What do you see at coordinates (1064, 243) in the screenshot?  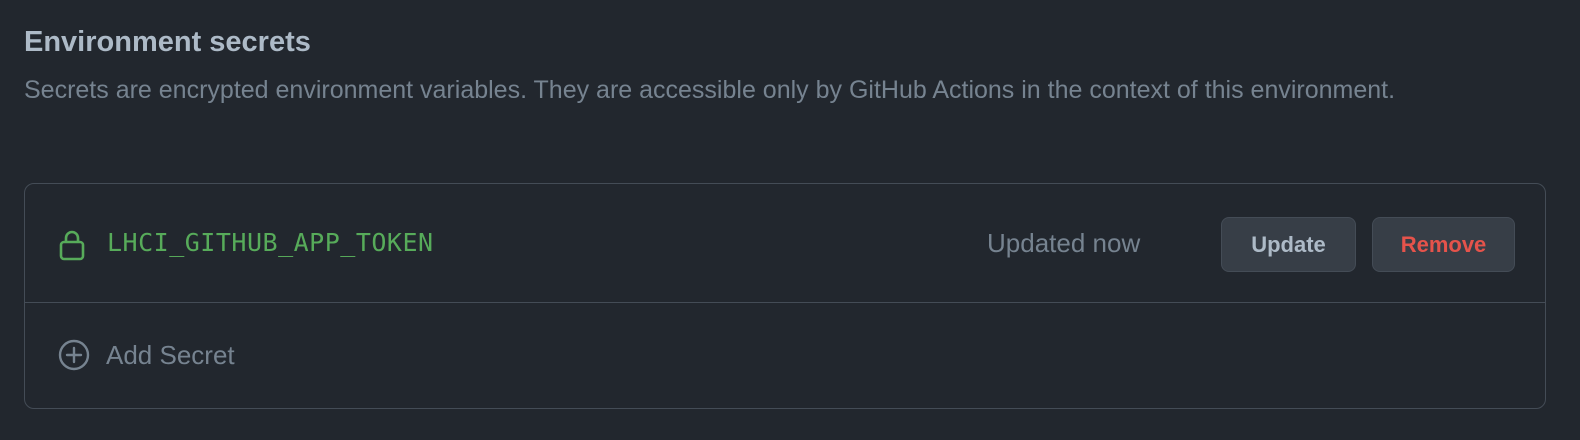 I see `secret-updated-status: Updated now` at bounding box center [1064, 243].